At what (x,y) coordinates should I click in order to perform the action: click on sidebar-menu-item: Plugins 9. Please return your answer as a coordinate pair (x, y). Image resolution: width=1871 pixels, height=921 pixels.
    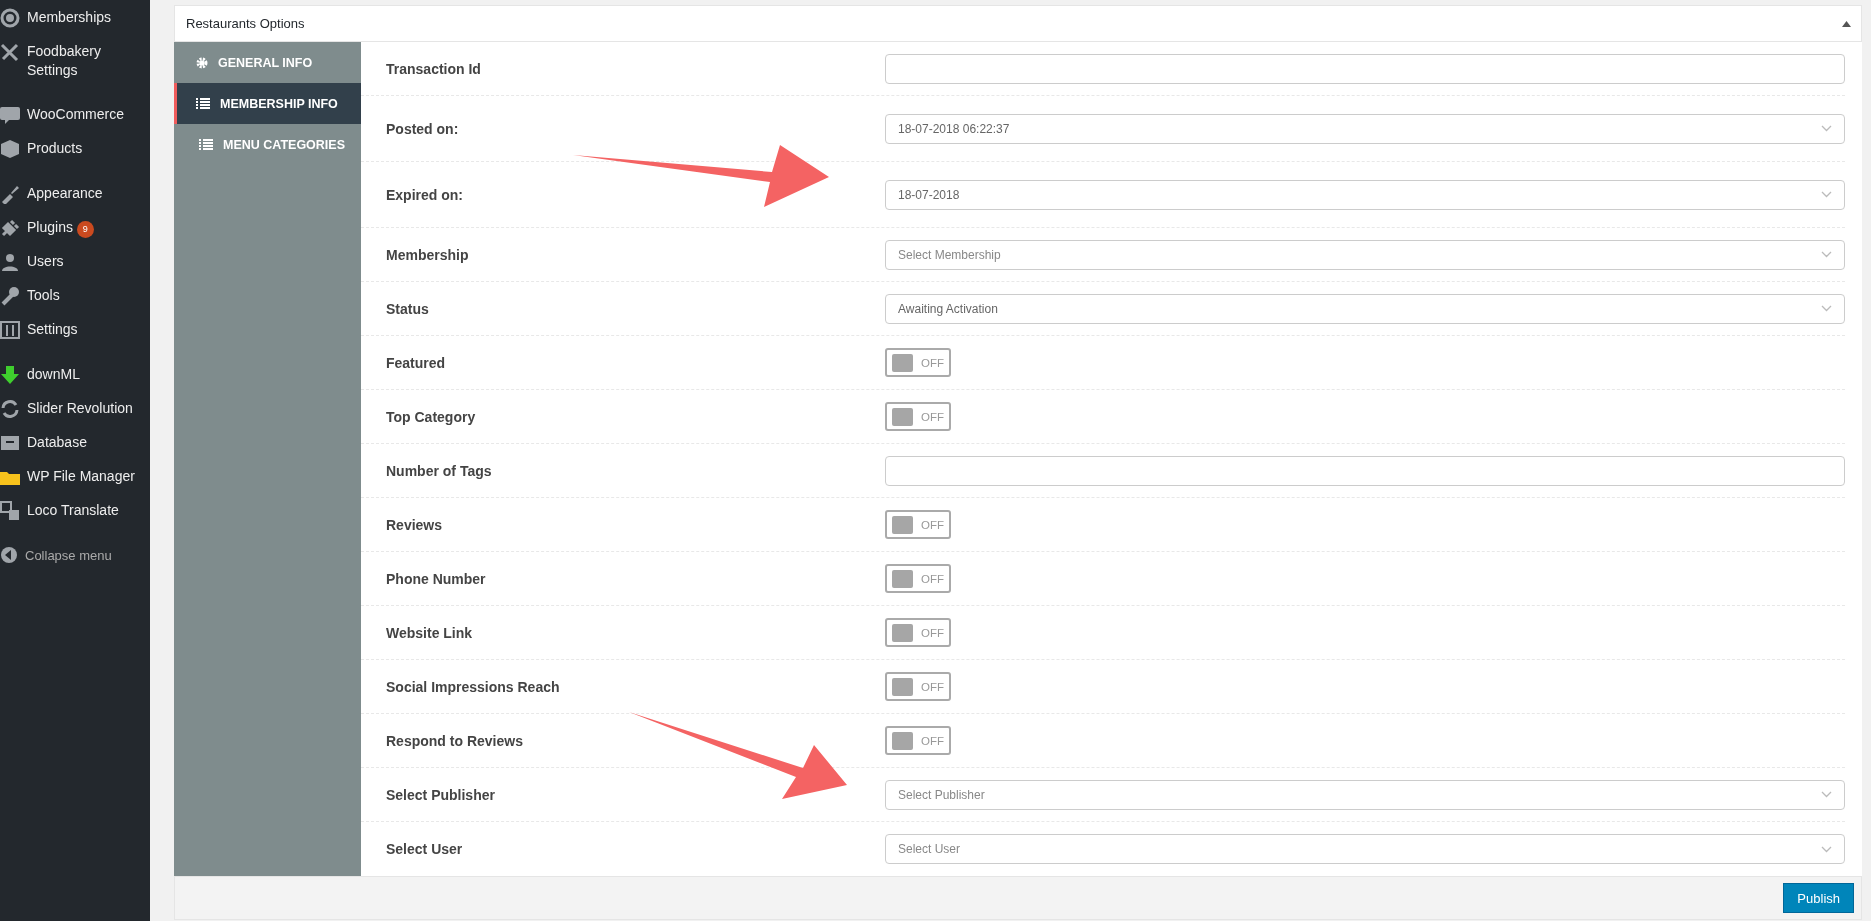
    Looking at the image, I should click on (75, 228).